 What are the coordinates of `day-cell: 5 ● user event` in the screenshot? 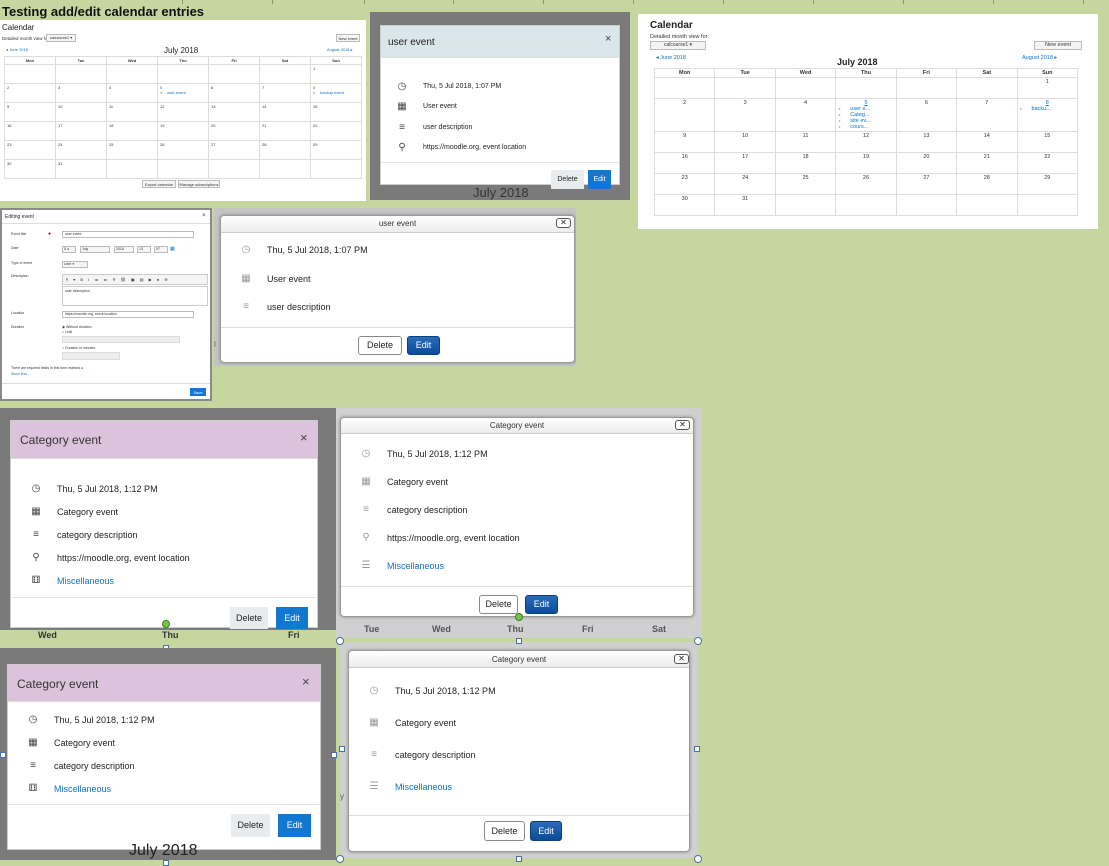 It's located at (183, 93).